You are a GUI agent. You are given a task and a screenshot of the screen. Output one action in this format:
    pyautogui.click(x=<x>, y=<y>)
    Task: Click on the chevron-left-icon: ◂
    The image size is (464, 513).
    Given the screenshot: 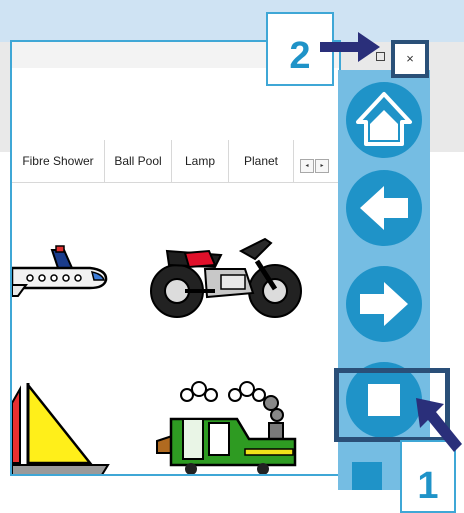 What is the action you would take?
    pyautogui.click(x=307, y=166)
    